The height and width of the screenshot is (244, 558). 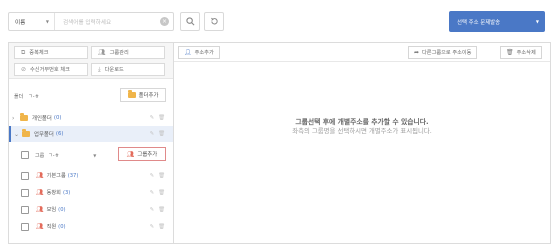 I want to click on address-toolbar: 👤︎ 주소추가 ➦ 다른그룹으로 주소이동 🗑︎ 주소삭제, so click(x=362, y=52).